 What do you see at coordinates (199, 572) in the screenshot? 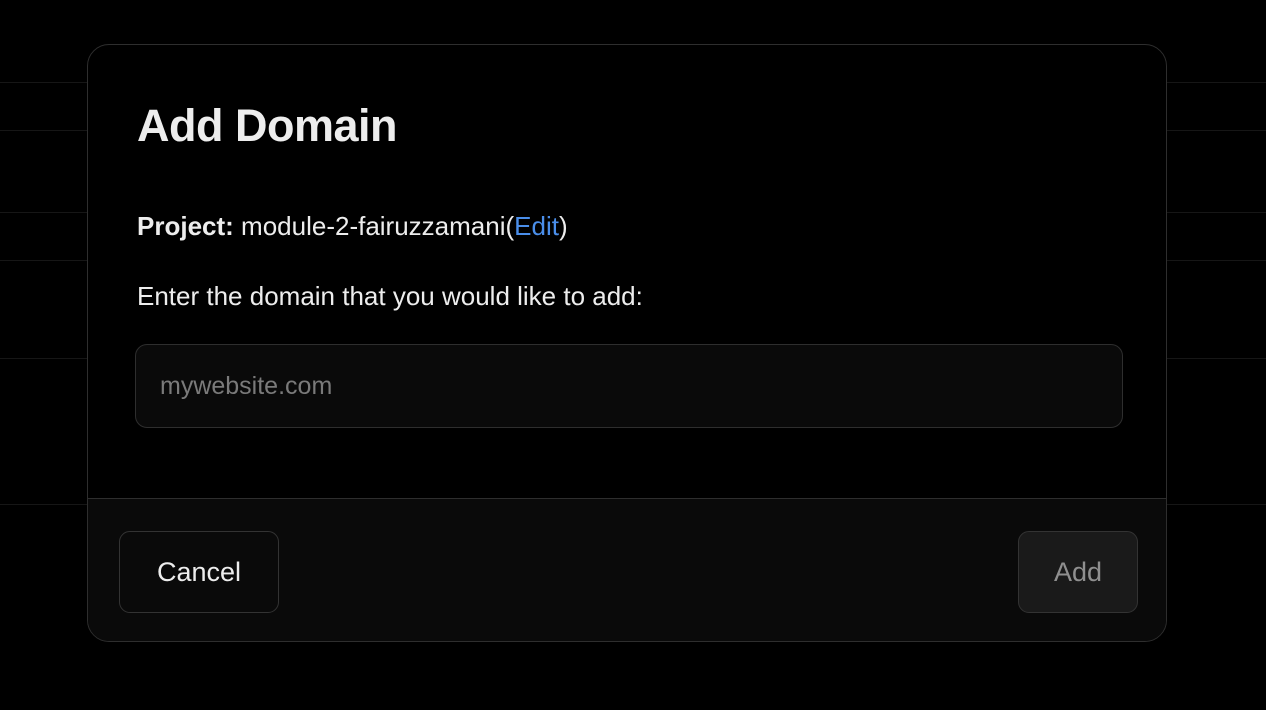
I see `cancel-button: Cancel` at bounding box center [199, 572].